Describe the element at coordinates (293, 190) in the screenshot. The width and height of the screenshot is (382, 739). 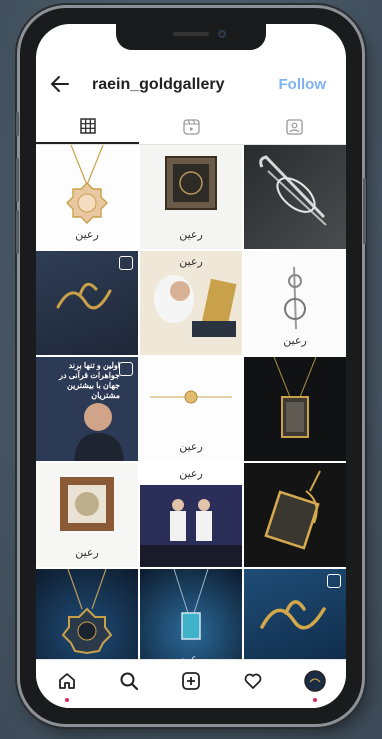
I see `silver-pin-image` at that location.